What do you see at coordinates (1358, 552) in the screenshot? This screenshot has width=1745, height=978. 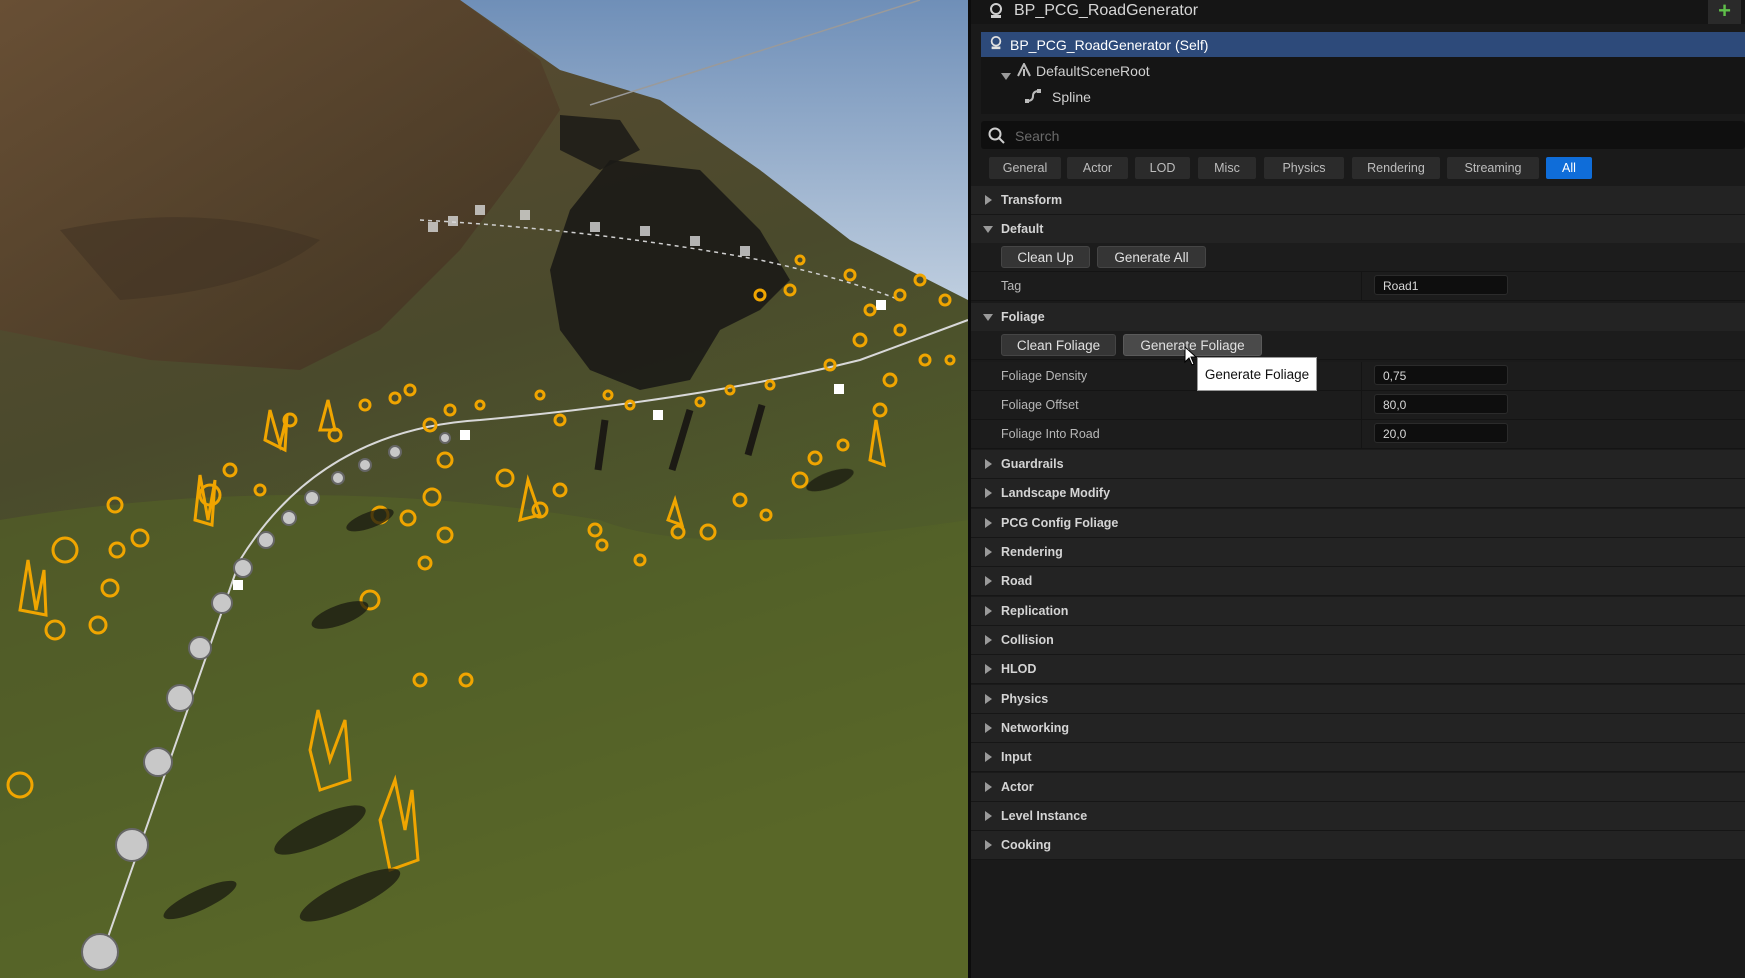 I see `category-rendering: Rendering` at bounding box center [1358, 552].